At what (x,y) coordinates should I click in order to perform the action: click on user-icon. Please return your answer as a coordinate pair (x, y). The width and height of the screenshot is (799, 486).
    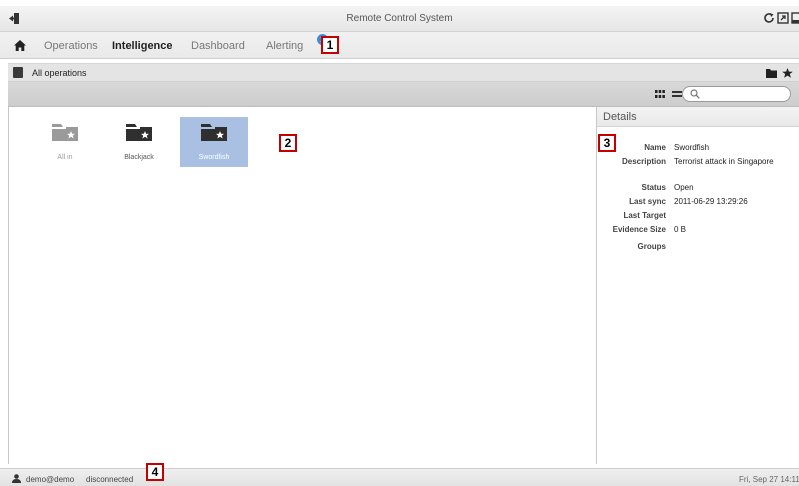
    Looking at the image, I should click on (16, 478).